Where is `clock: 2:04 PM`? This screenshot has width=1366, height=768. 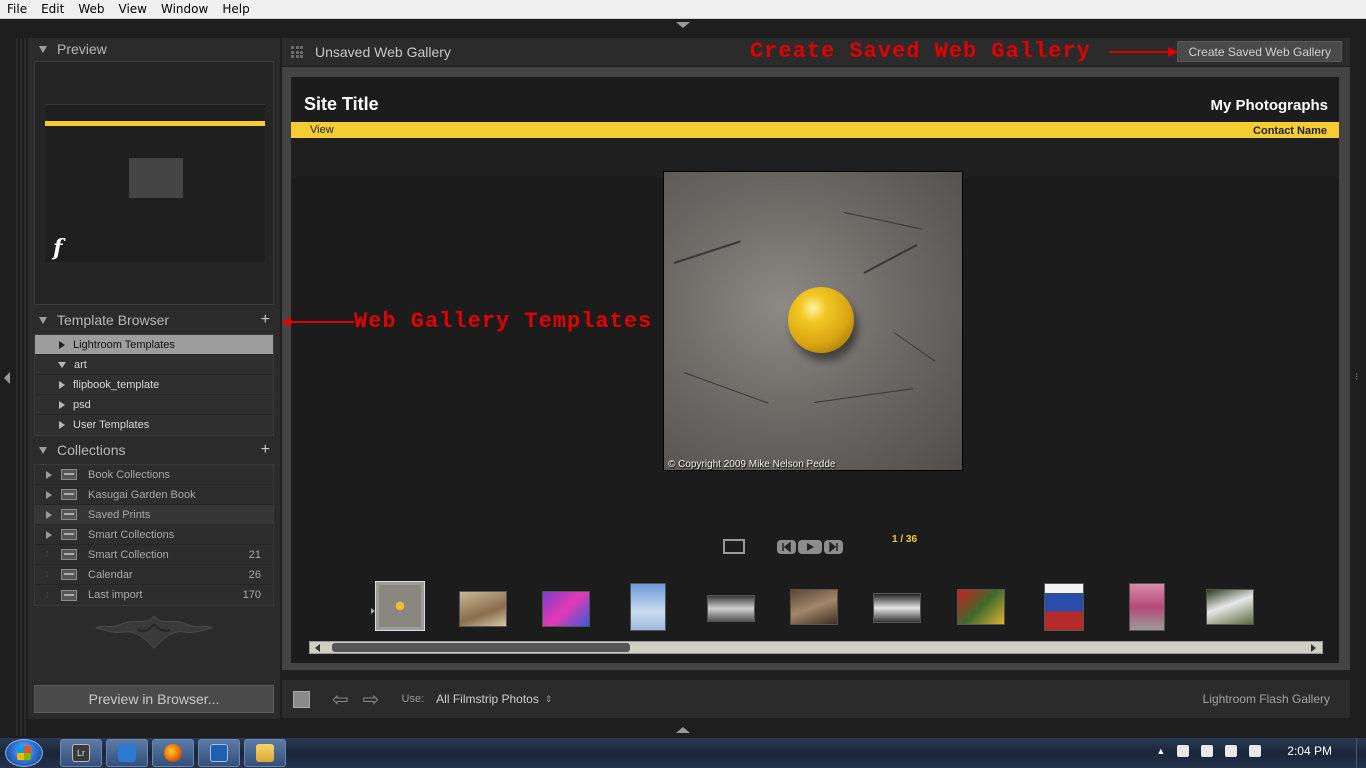
clock: 2:04 PM is located at coordinates (1309, 751).